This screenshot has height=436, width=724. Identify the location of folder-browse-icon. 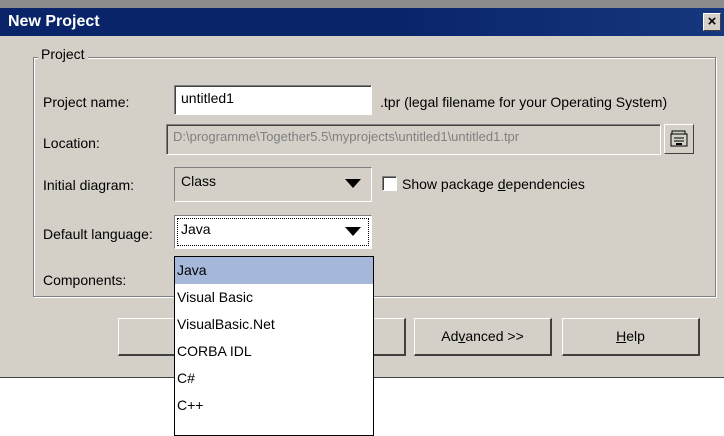
(679, 138).